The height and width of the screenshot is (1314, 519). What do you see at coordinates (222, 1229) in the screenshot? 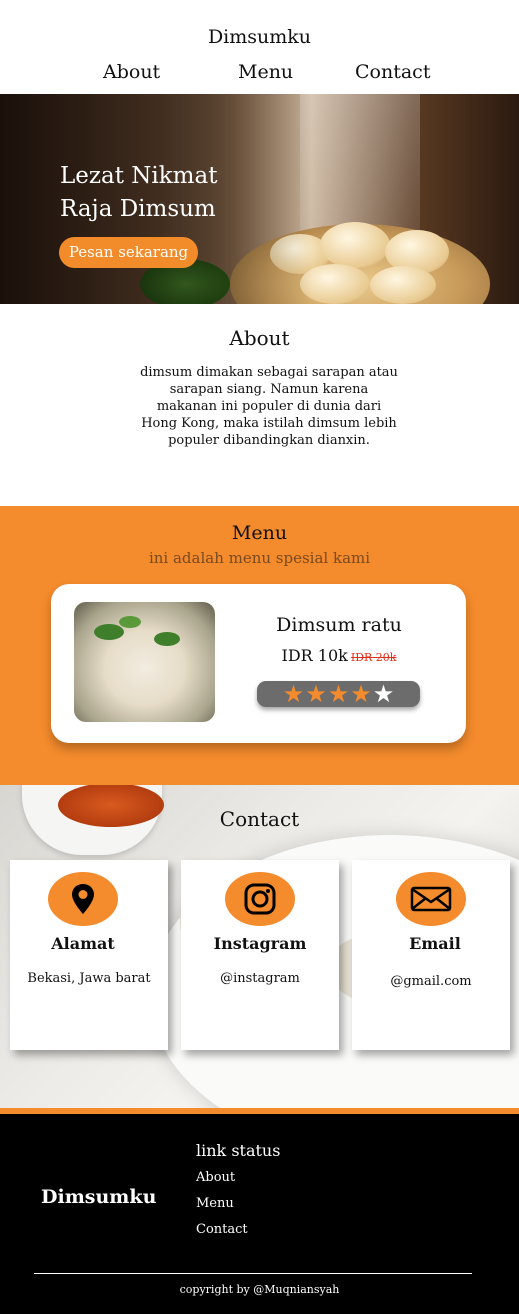
I see `footer-link-contact: Contact` at bounding box center [222, 1229].